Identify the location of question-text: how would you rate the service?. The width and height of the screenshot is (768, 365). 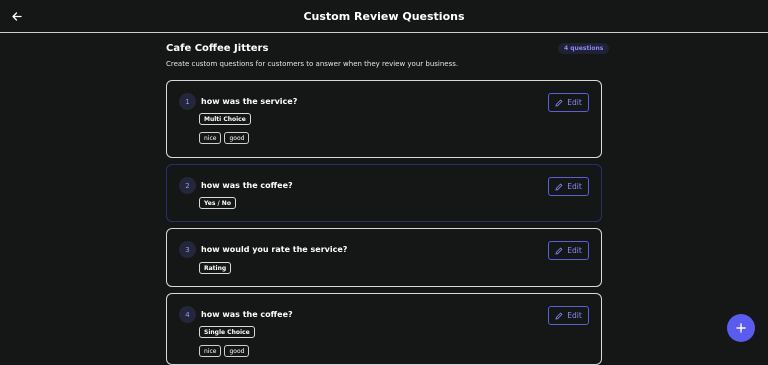
(274, 249).